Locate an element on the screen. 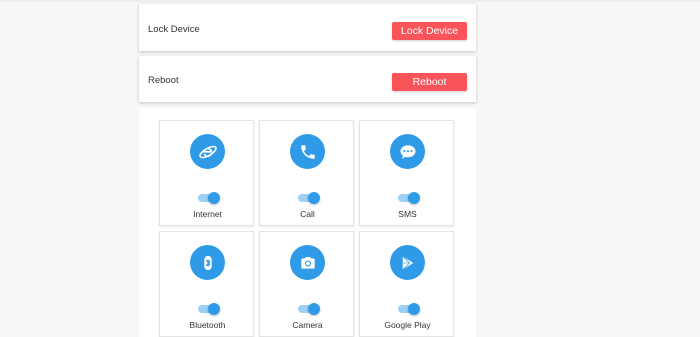 The image size is (700, 337). bluetooth-toggle is located at coordinates (209, 309).